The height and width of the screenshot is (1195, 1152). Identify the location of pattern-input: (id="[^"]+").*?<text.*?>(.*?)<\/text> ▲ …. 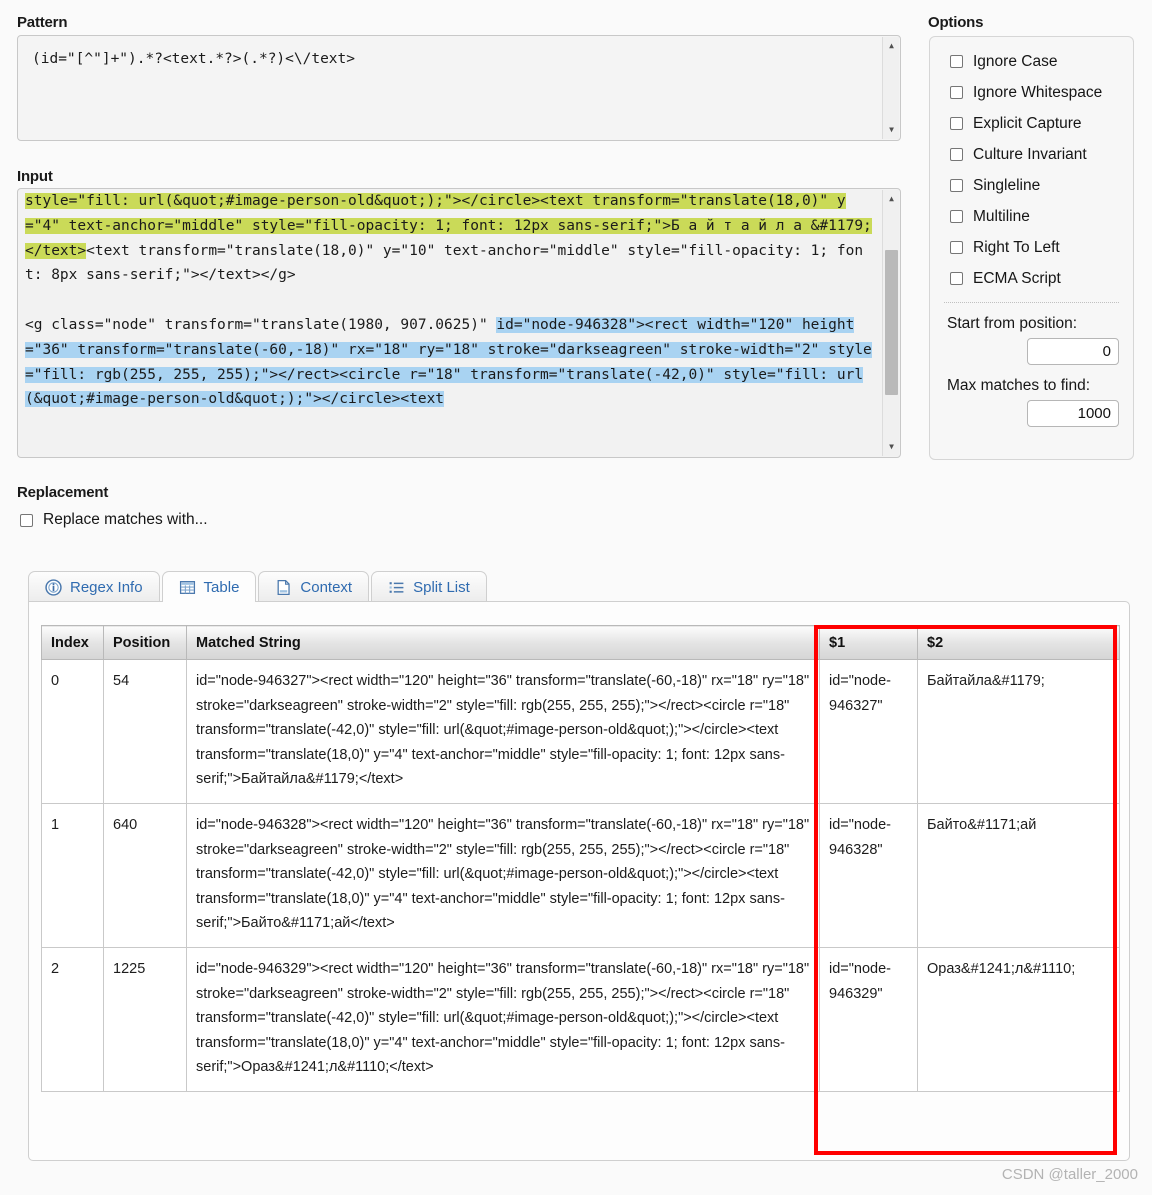
(459, 88).